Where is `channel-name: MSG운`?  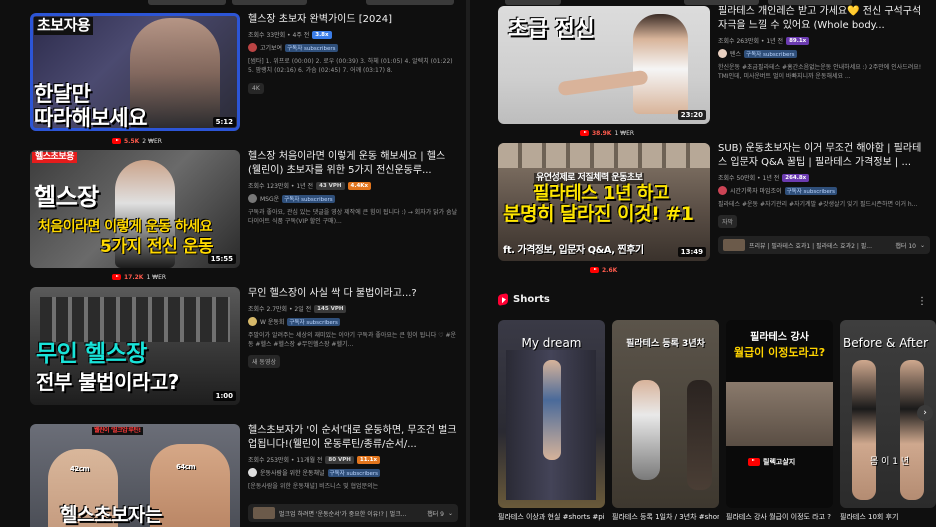 channel-name: MSG운 is located at coordinates (269, 198).